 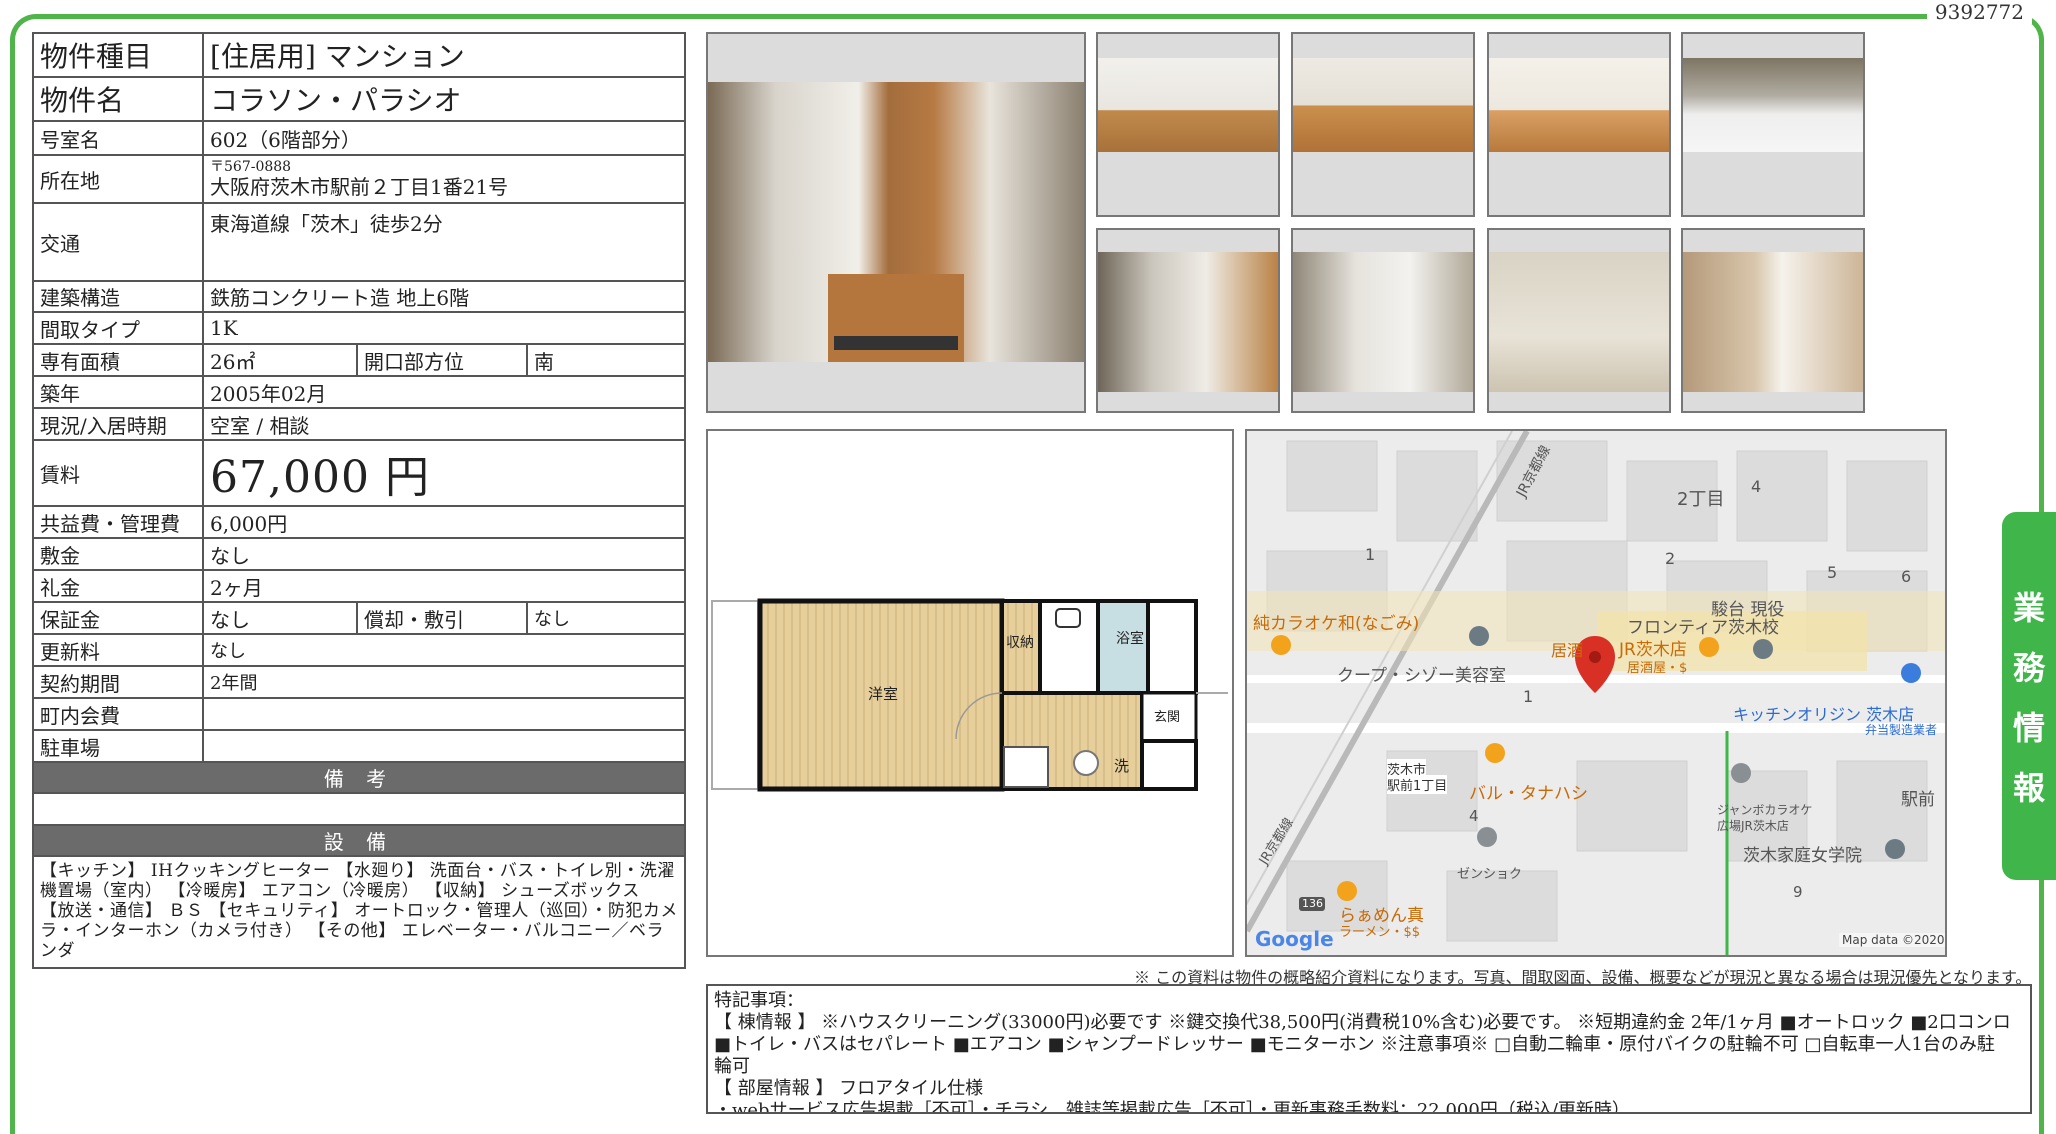 What do you see at coordinates (2028, 608) in the screenshot?
I see `side-tab-char: 業` at bounding box center [2028, 608].